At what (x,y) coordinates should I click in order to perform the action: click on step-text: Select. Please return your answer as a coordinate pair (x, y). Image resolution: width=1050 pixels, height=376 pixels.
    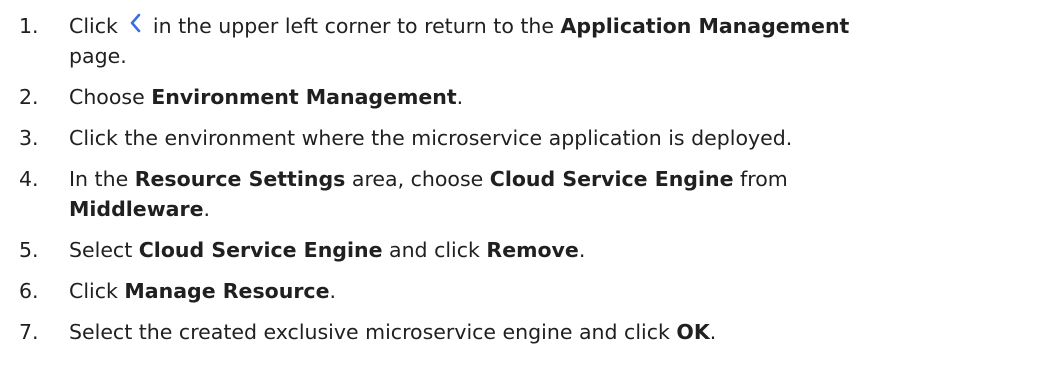
    Looking at the image, I should click on (104, 250).